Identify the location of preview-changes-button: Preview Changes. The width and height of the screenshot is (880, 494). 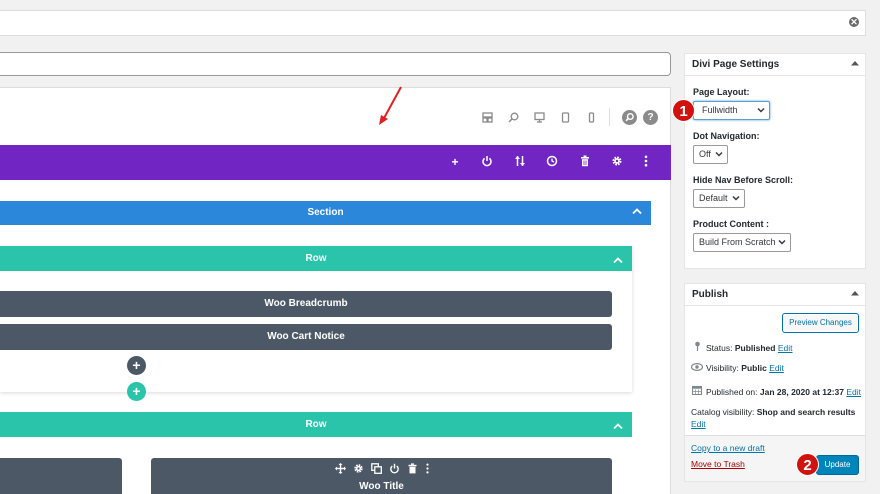
(820, 323).